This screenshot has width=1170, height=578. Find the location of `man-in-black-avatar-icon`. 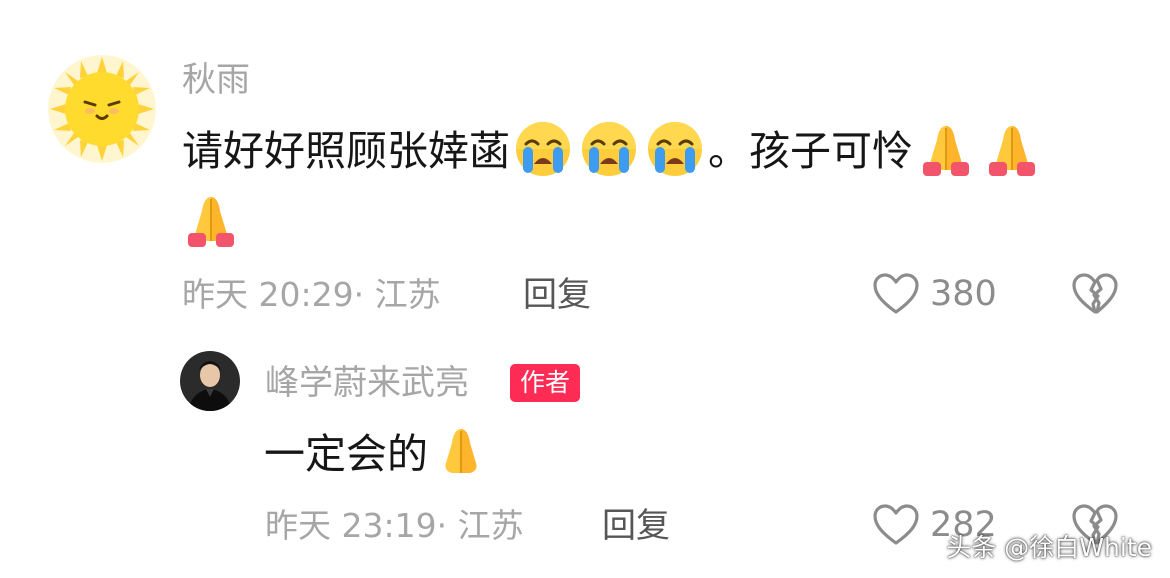

man-in-black-avatar-icon is located at coordinates (210, 381).